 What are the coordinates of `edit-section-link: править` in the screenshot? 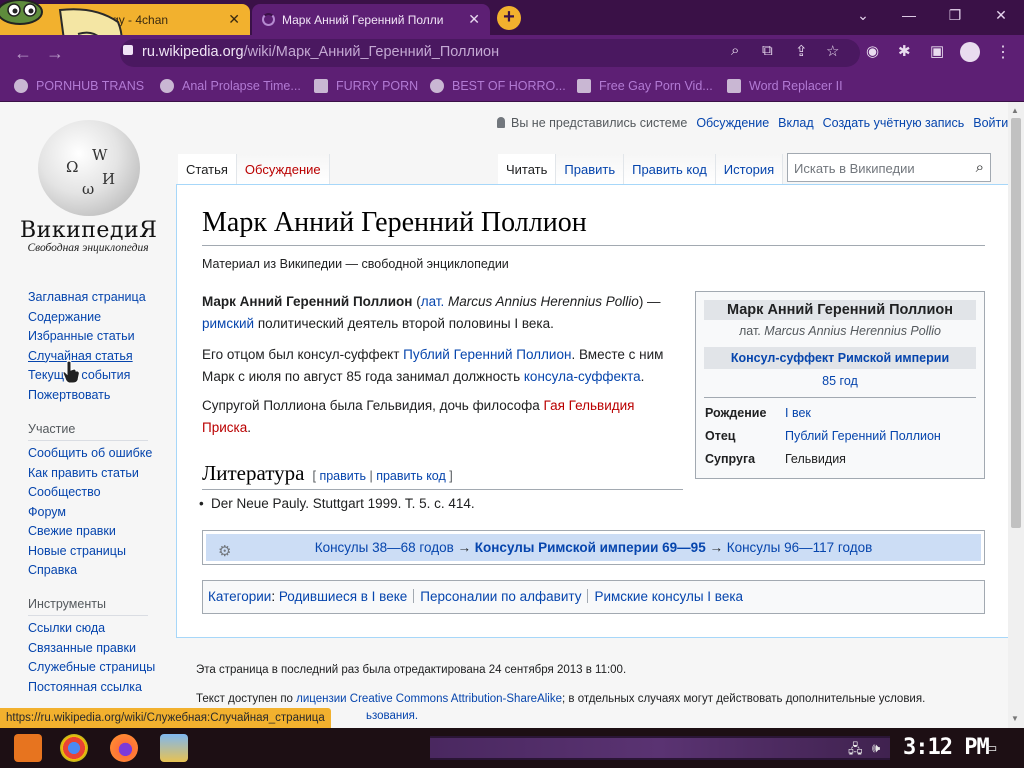 It's located at (342, 476).